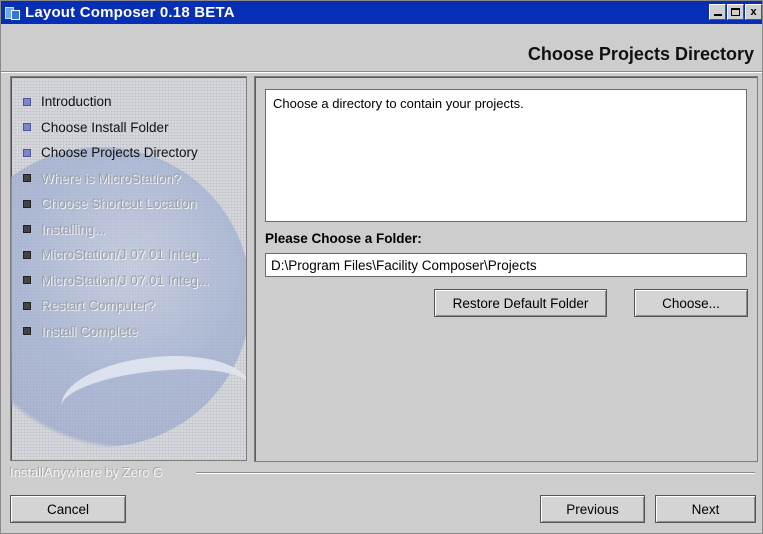  Describe the element at coordinates (520, 303) in the screenshot. I see `restore-default-folder-button: Restore Default Folder` at that location.